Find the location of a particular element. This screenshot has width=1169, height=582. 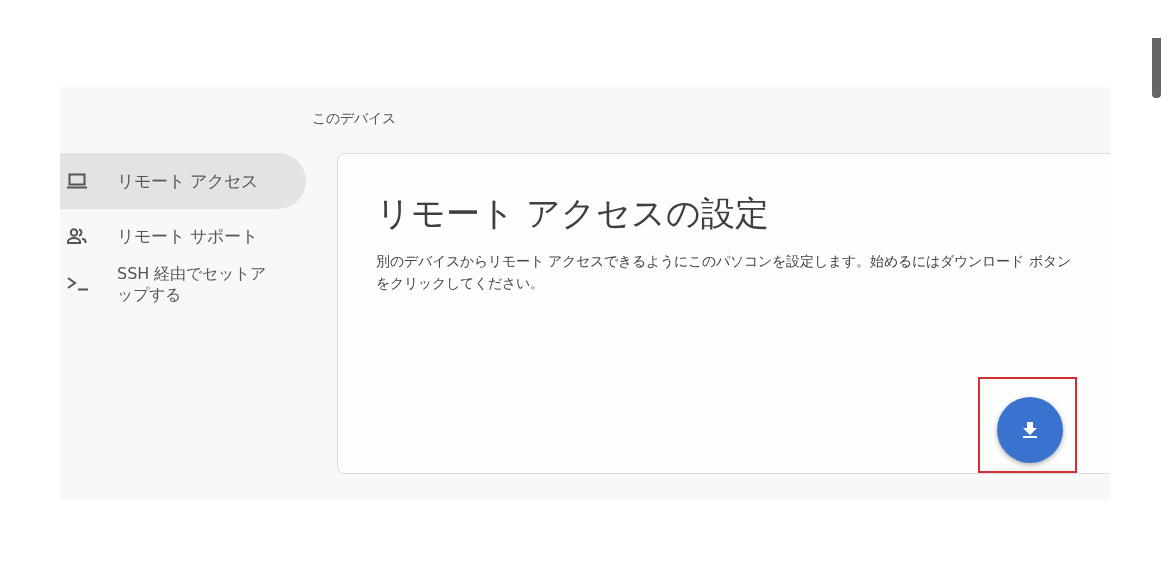

sidebar-item: リモート サポート is located at coordinates (183, 236).